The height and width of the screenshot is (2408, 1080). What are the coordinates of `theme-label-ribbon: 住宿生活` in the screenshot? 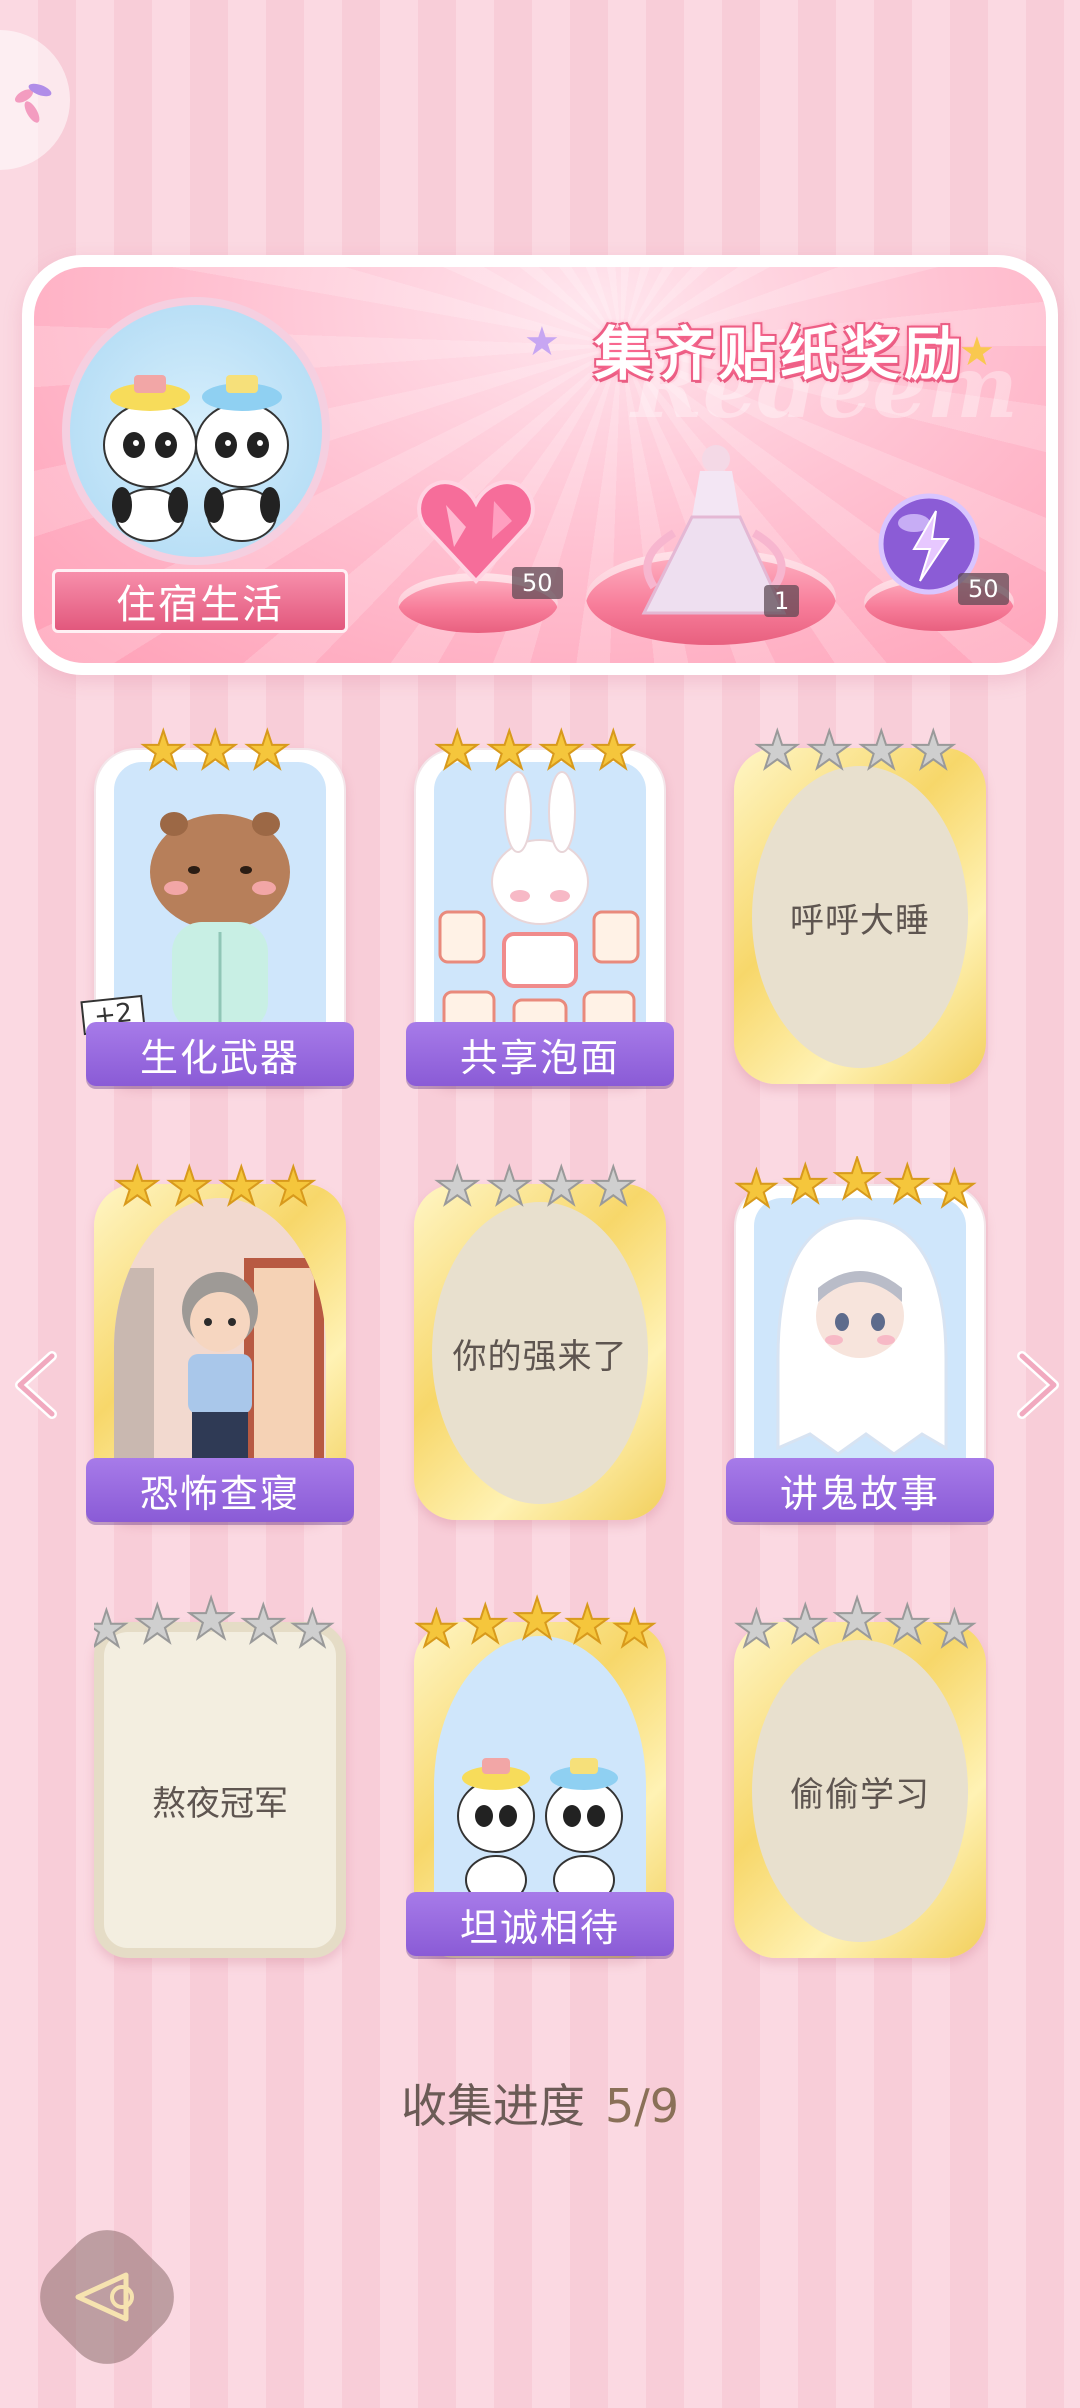 It's located at (200, 601).